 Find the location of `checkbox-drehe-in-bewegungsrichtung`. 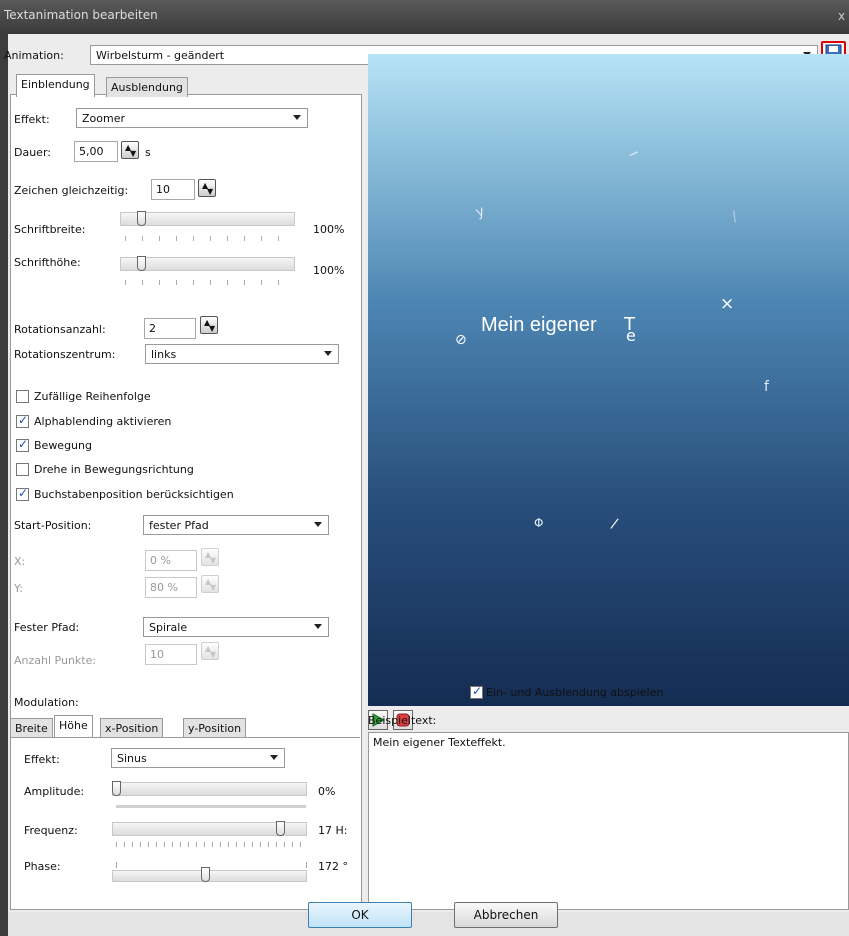

checkbox-drehe-in-bewegungsrichtung is located at coordinates (22, 469).